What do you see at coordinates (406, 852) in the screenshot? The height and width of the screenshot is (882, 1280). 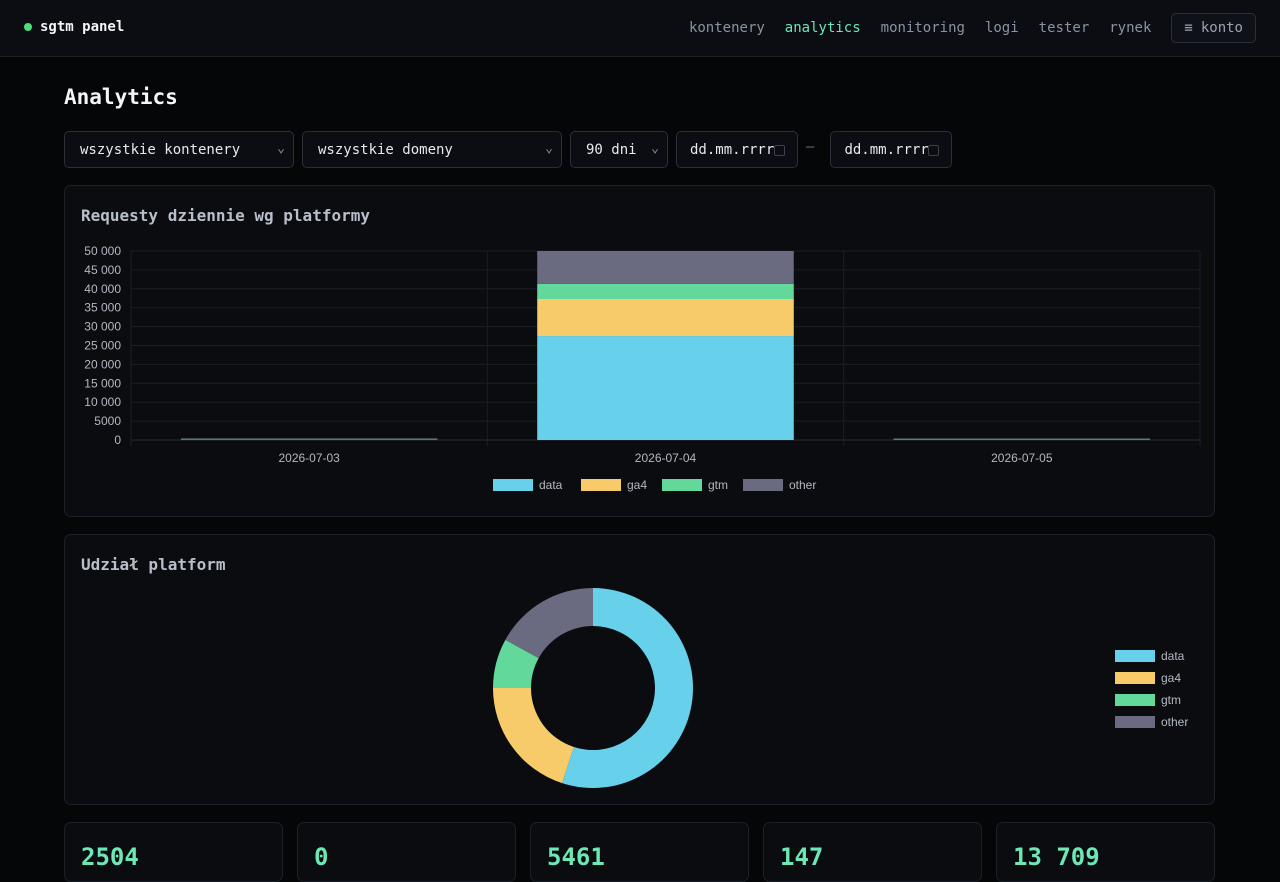 I see `stat-card: 0` at bounding box center [406, 852].